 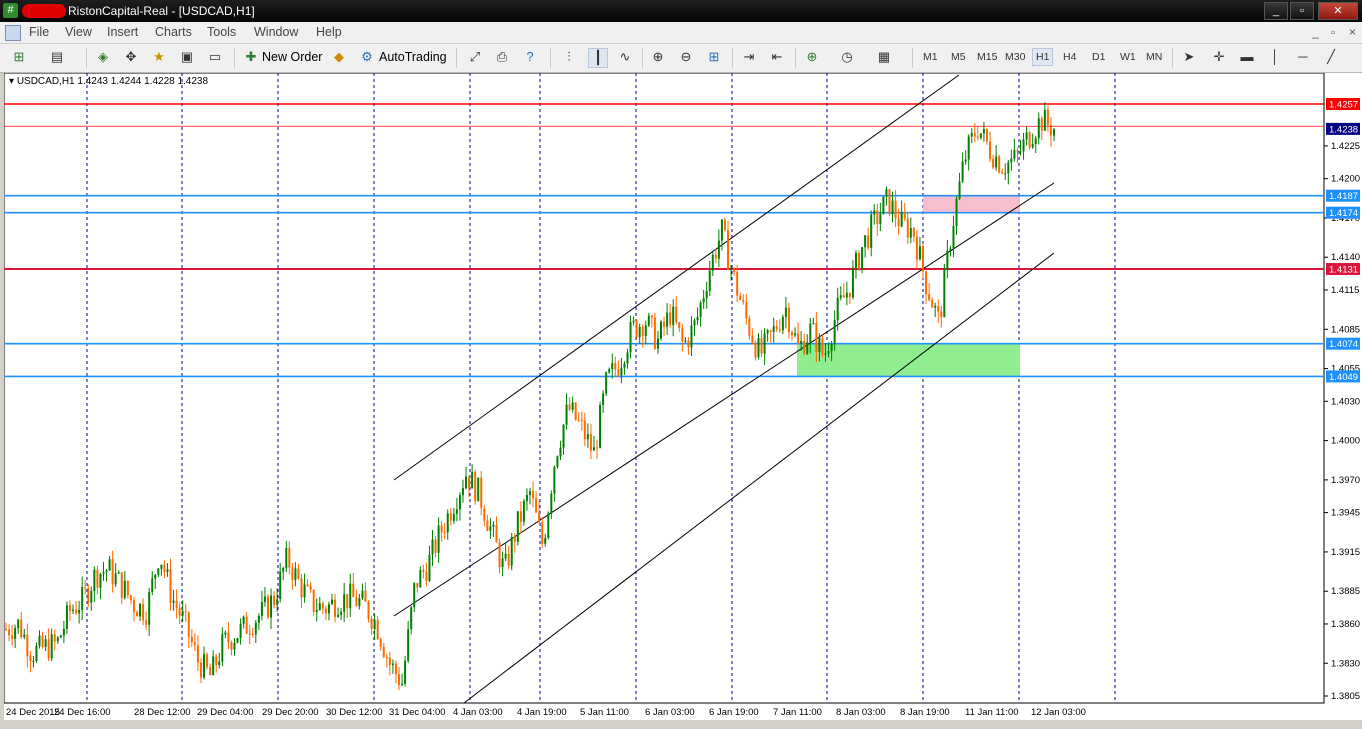 What do you see at coordinates (159, 57) in the screenshot?
I see `navigator-icon: ★` at bounding box center [159, 57].